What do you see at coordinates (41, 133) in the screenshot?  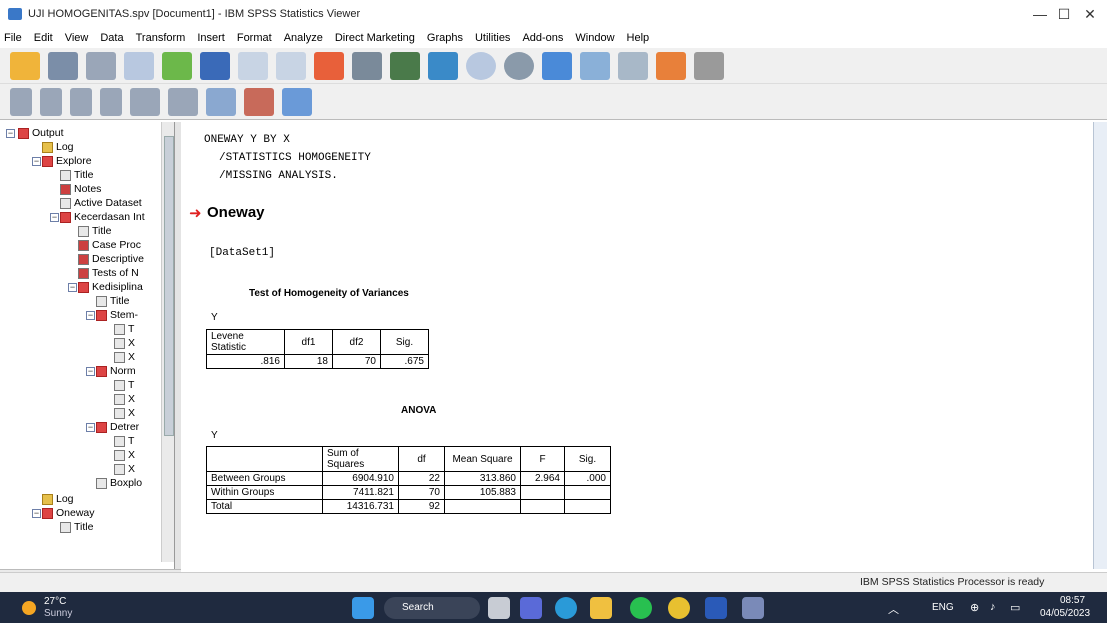 I see `tree-item-output: Output` at bounding box center [41, 133].